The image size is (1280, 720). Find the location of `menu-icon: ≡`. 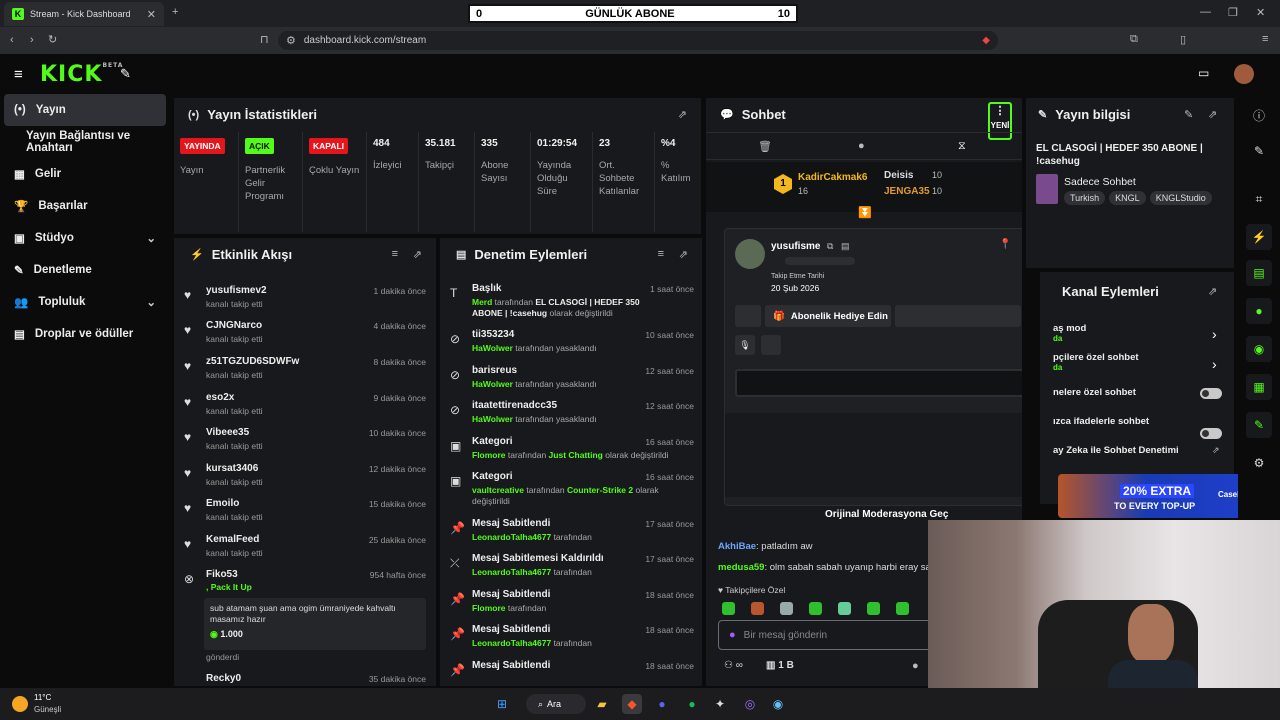

menu-icon: ≡ is located at coordinates (1265, 39).